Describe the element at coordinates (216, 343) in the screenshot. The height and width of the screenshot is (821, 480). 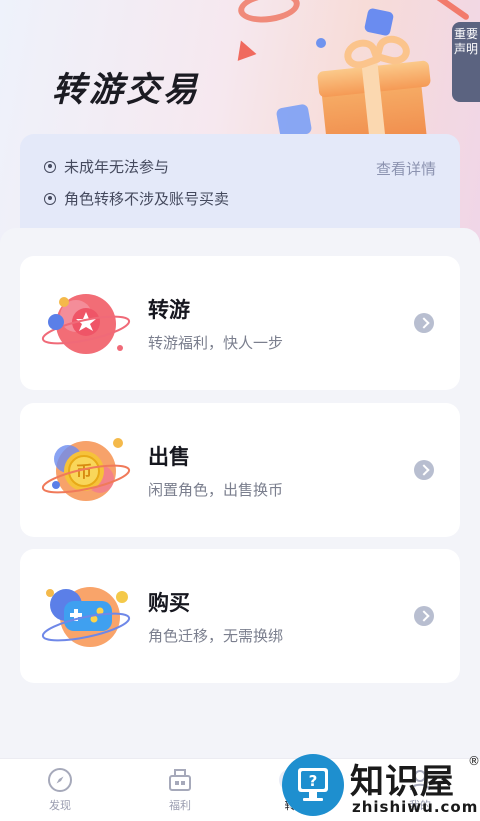
I see `card-subtitle: 转游福利，快人一步` at that location.